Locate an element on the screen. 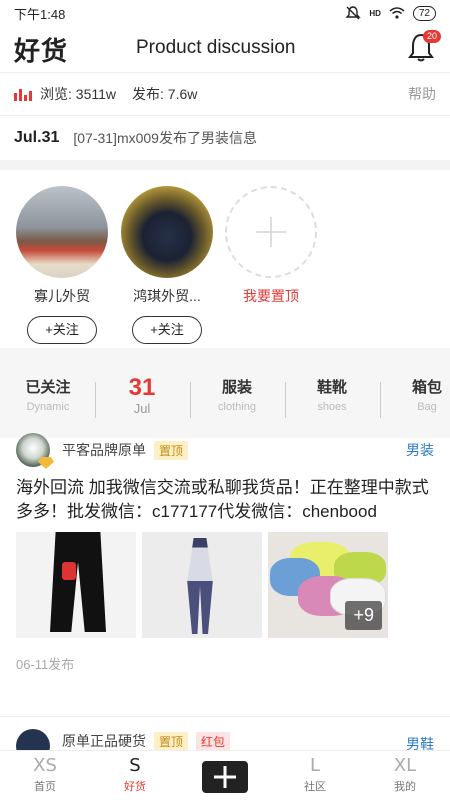 This screenshot has height=800, width=450. nav-goods: S 好货 is located at coordinates (135, 775).